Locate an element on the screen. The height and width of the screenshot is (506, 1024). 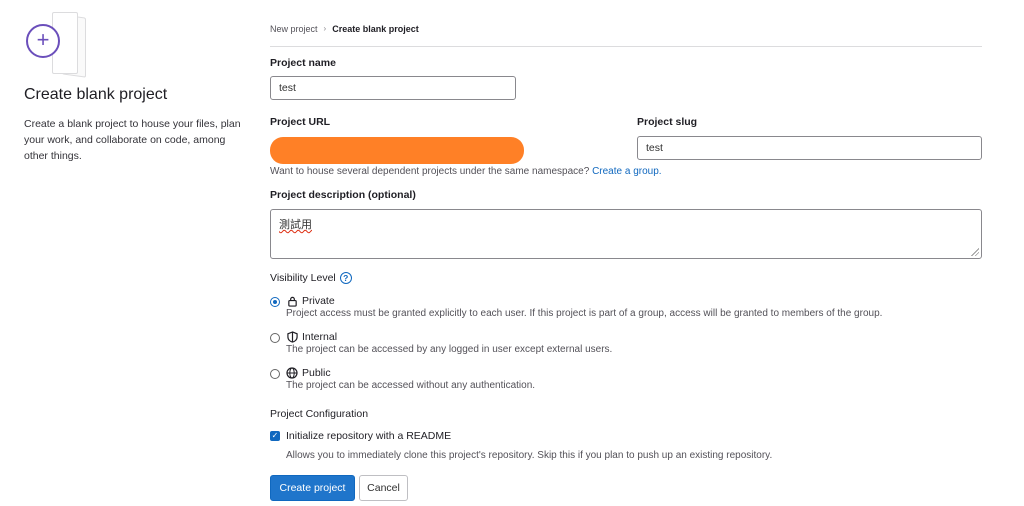
visibility-private-radio is located at coordinates (275, 302).